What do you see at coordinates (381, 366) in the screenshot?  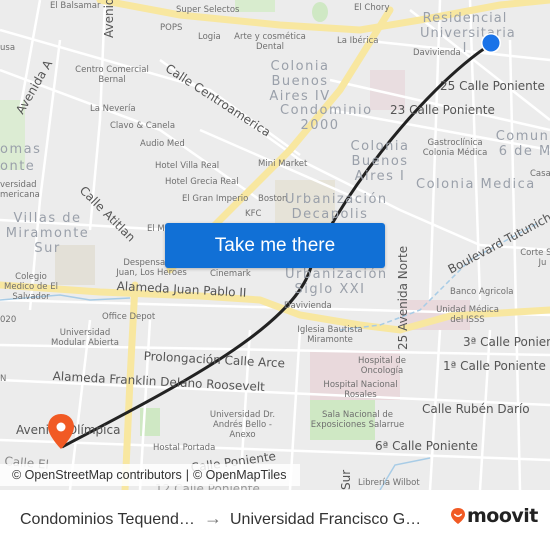 I see `poi-label: Hospital de Oncología` at bounding box center [381, 366].